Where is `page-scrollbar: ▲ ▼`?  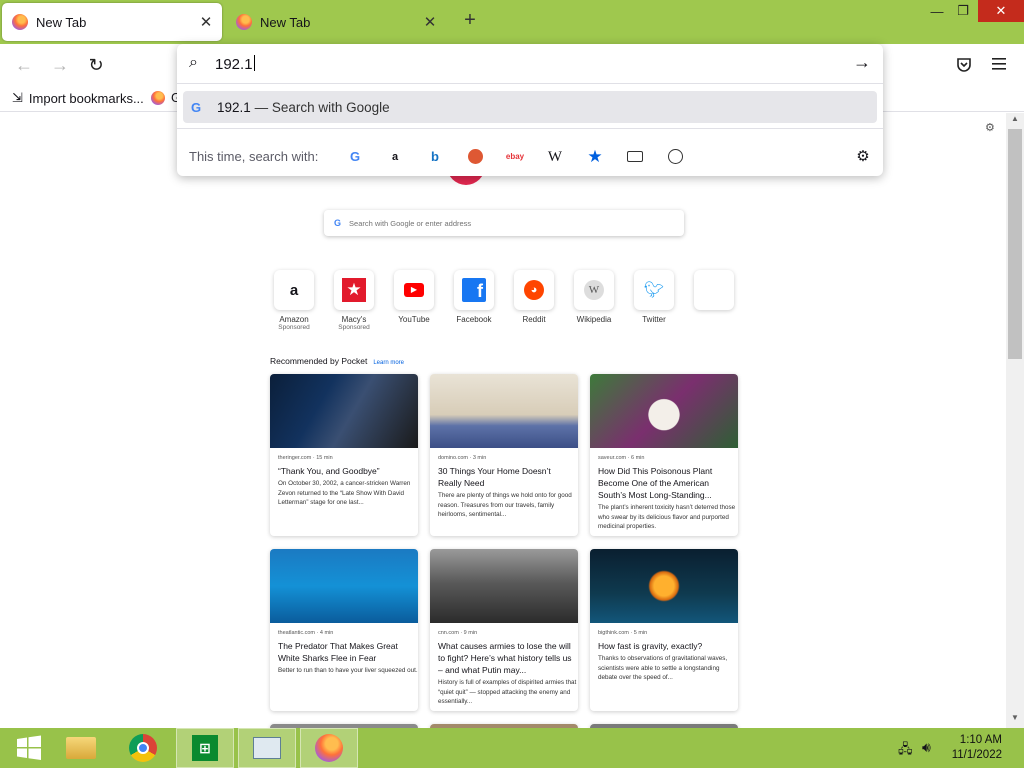 page-scrollbar: ▲ ▼ is located at coordinates (1015, 420).